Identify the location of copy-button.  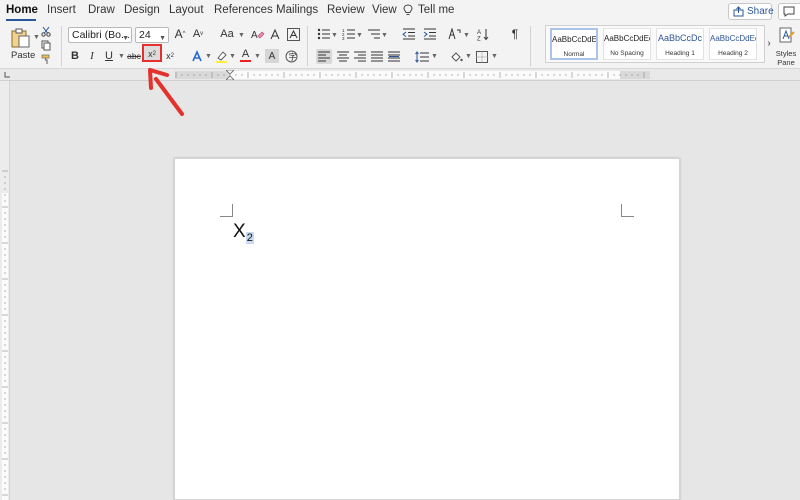
(46, 45).